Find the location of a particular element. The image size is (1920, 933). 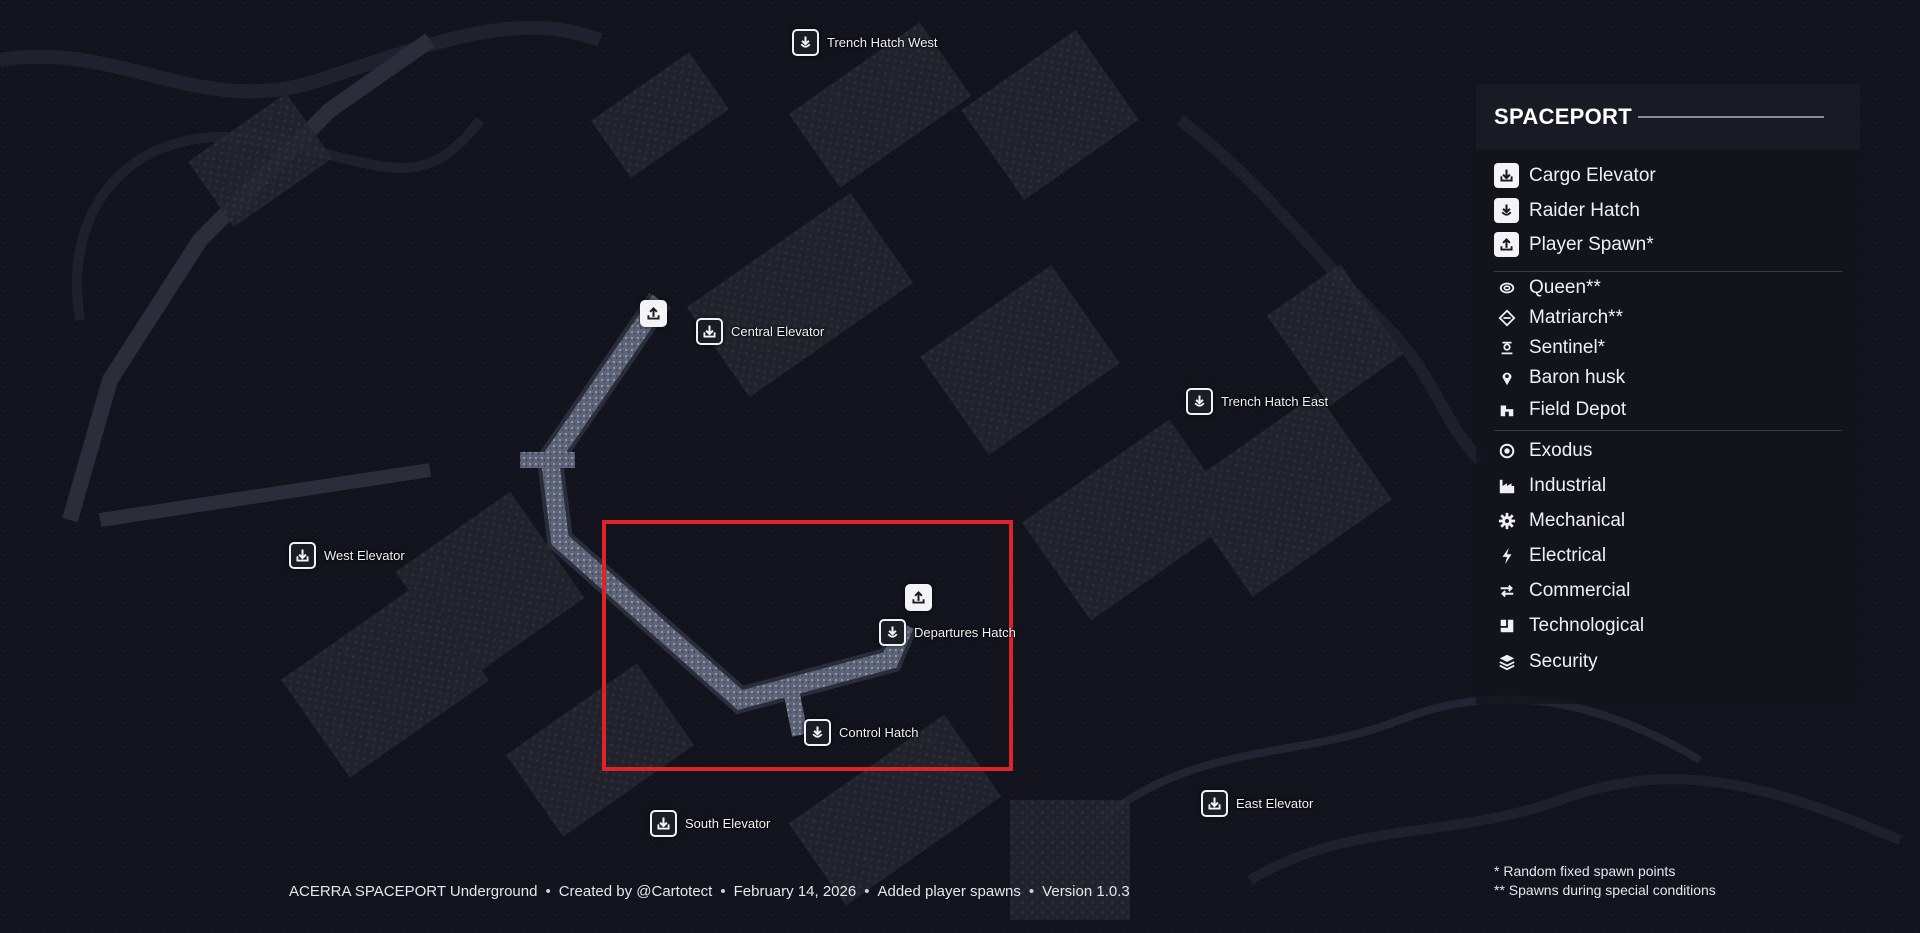

legend-item-raider-hatch: Raider Hatch is located at coordinates (1567, 210).